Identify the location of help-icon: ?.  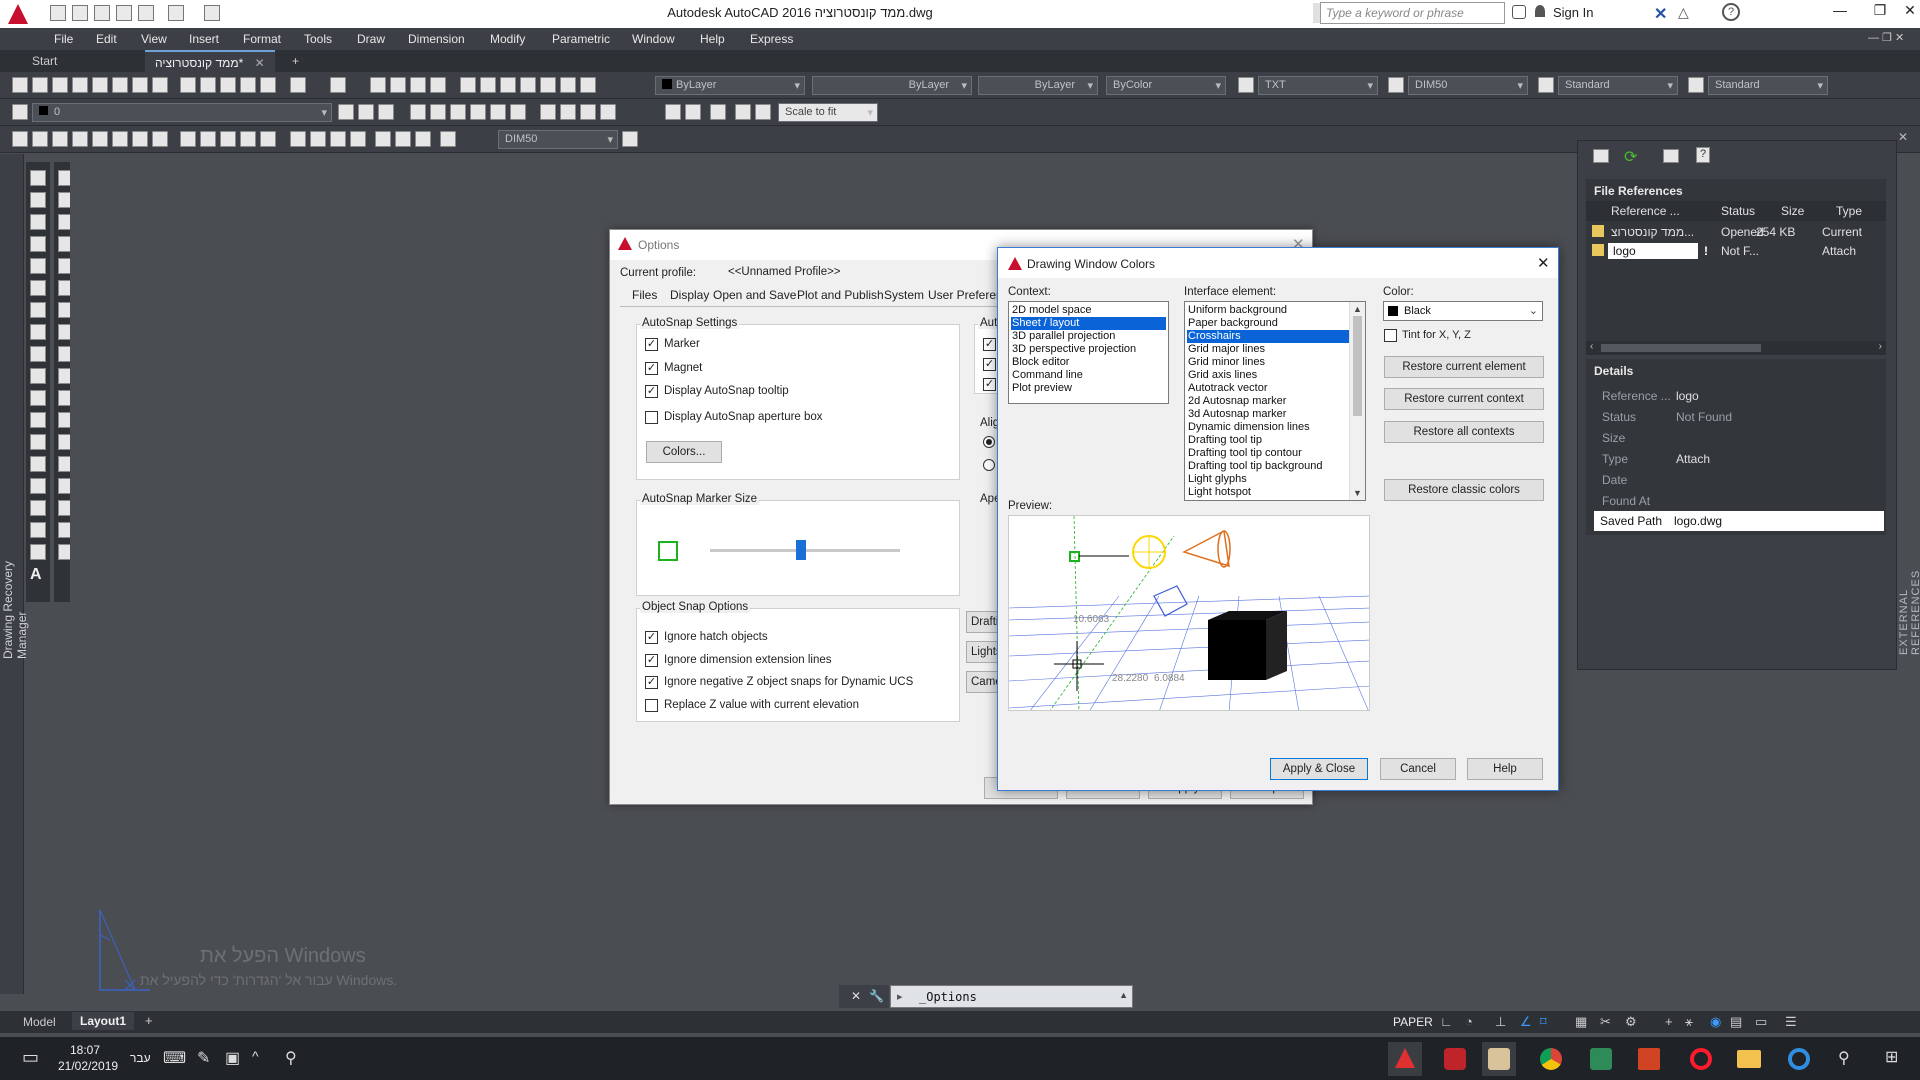
(1703, 155).